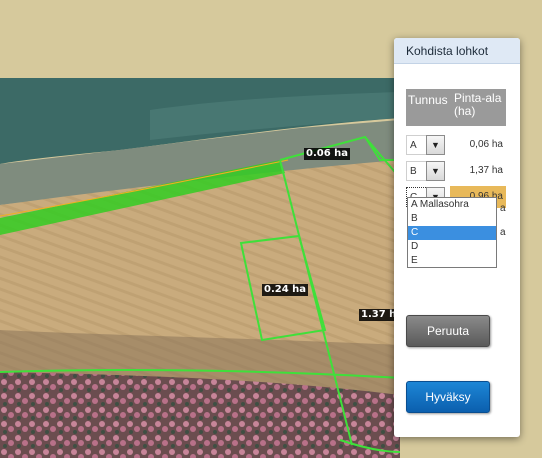 This screenshot has width=542, height=458. I want to click on table-row: A ▼ 0,06 ha, so click(456, 145).